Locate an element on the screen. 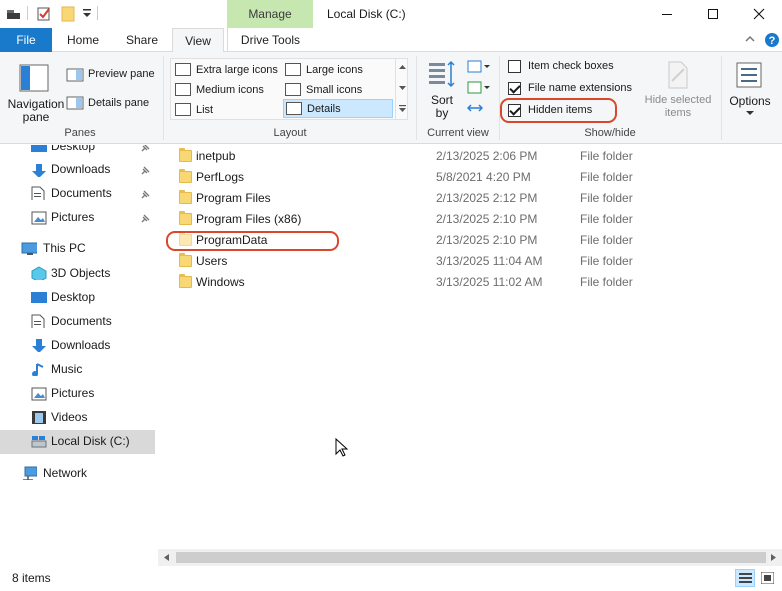  nav-item-documents-quick: Documents is located at coordinates (77, 194).